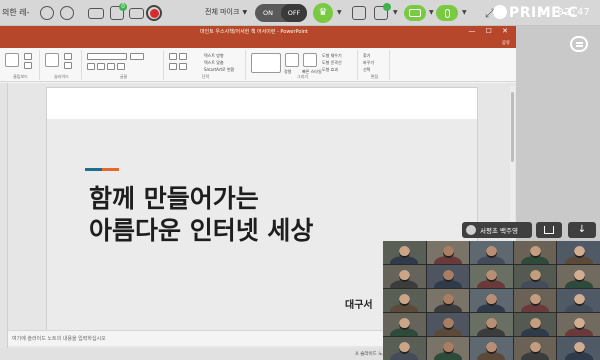 The image size is (600, 360). I want to click on layout-badge, so click(387, 7).